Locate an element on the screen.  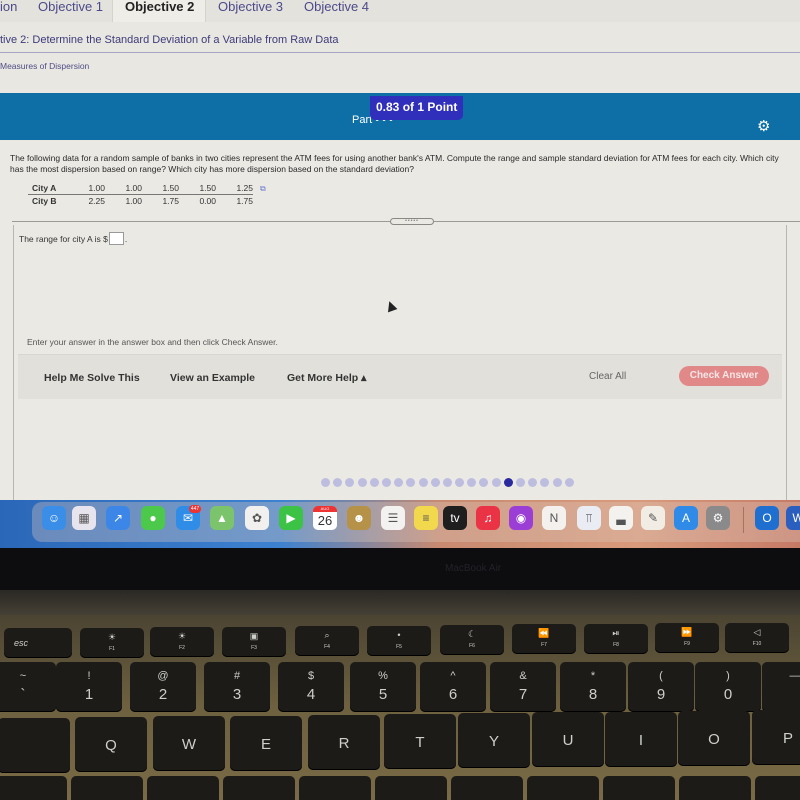
key-6: ^ 6 is located at coordinates (453, 687).